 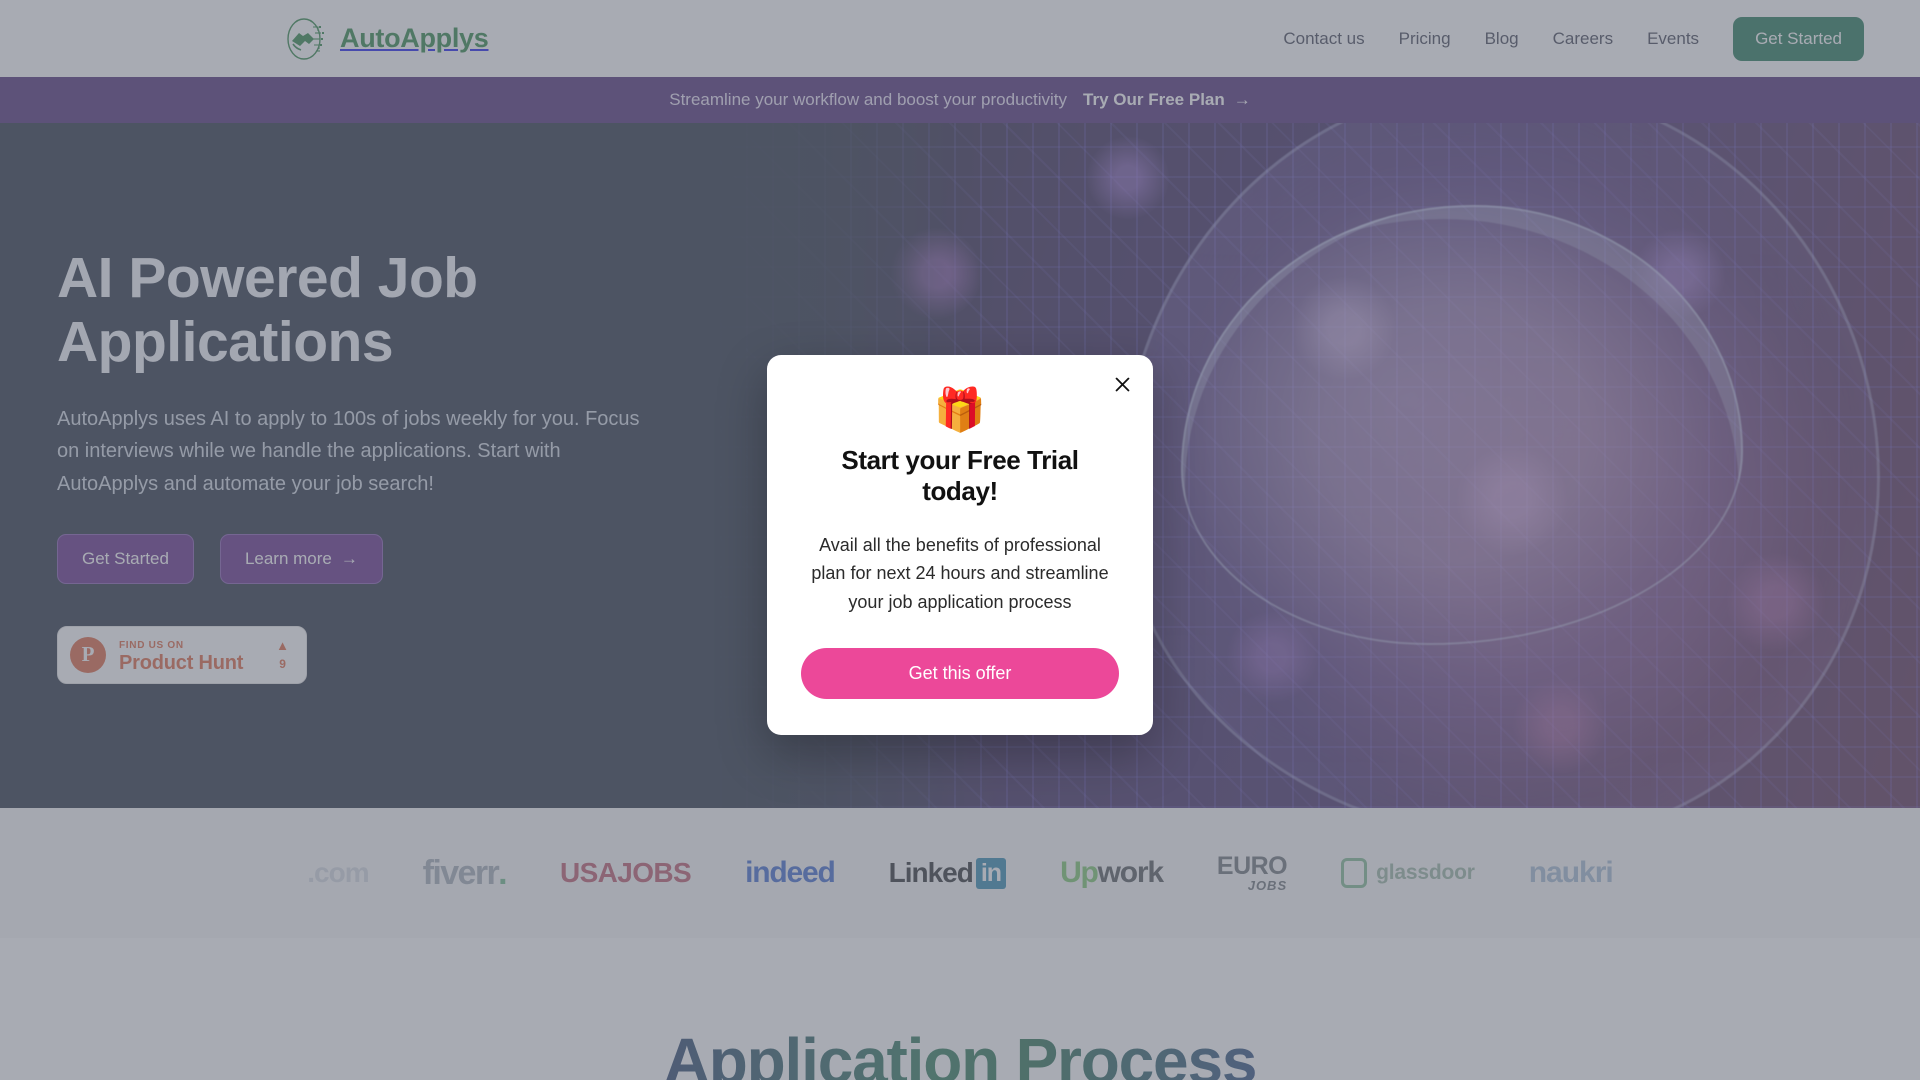 I want to click on gift-icon: 🎁, so click(x=960, y=409).